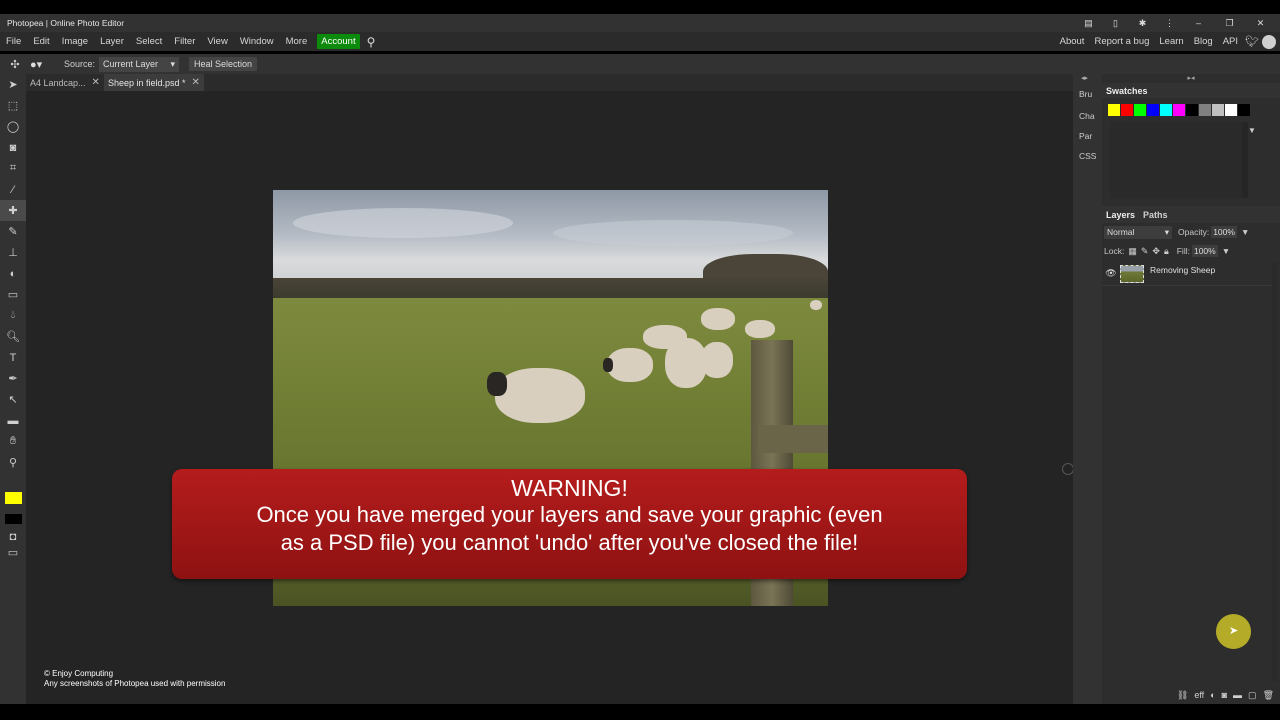 The width and height of the screenshot is (1280, 720). Describe the element at coordinates (217, 41) in the screenshot. I see `menu-view: View` at that location.